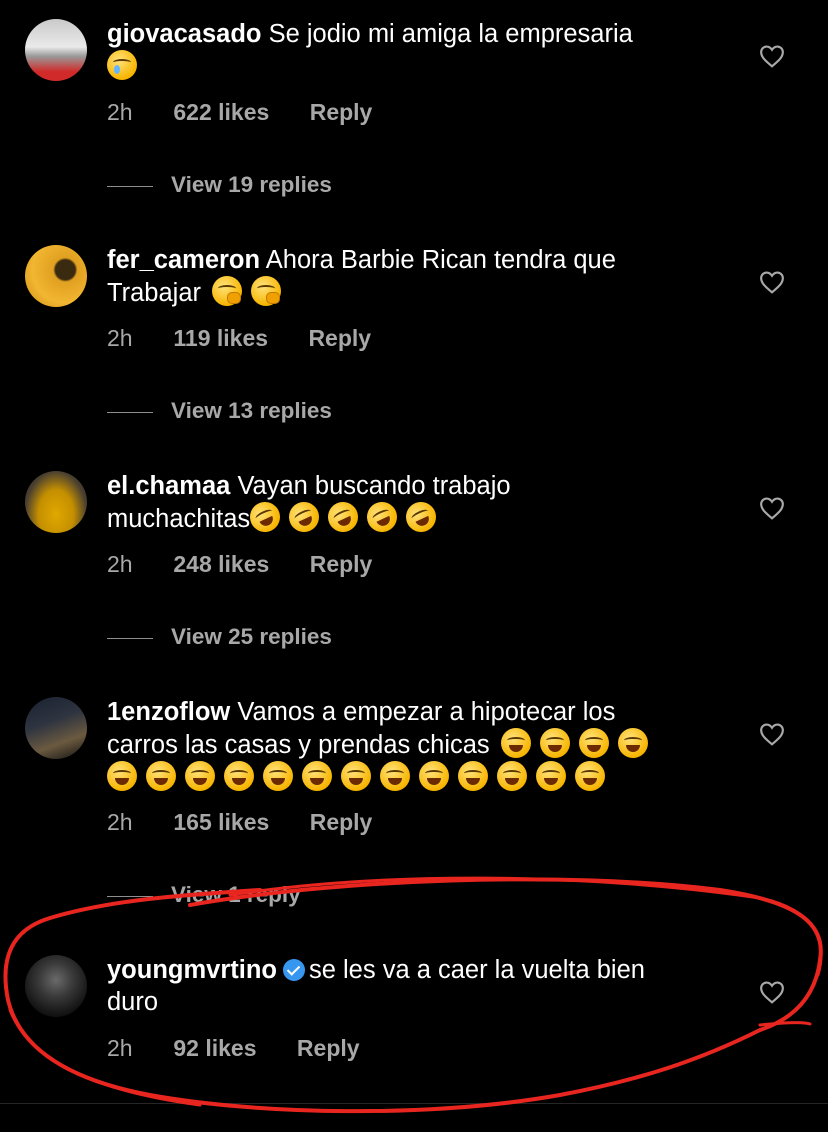 This screenshot has width=828, height=1132. I want to click on comment-text: se les va a caer la vuelta bien, so click(477, 970).